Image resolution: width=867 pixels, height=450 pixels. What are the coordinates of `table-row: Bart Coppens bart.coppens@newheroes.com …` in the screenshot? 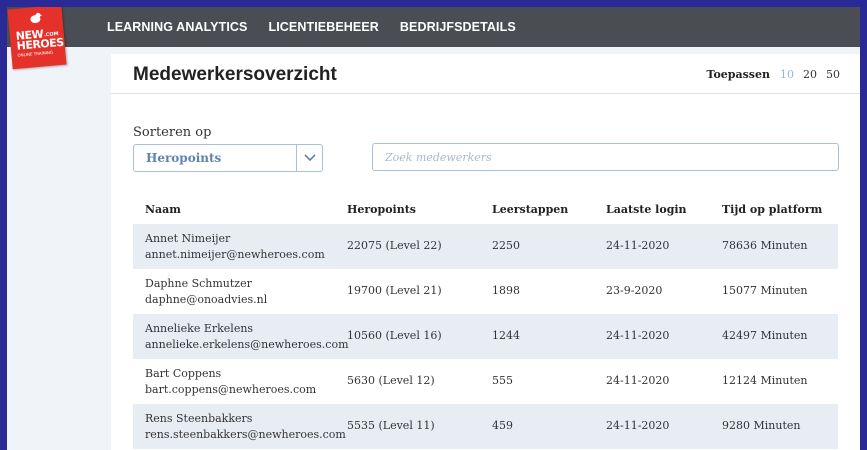 It's located at (485, 381).